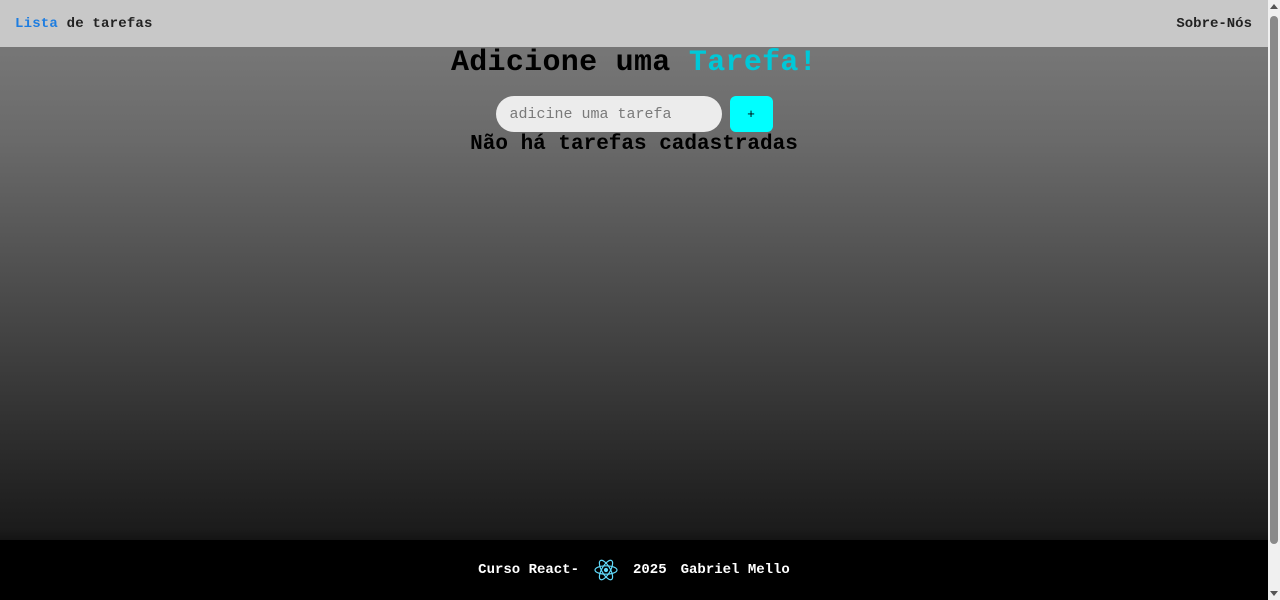  What do you see at coordinates (753, 63) in the screenshot?
I see `page-title-accent: Tarefa!` at bounding box center [753, 63].